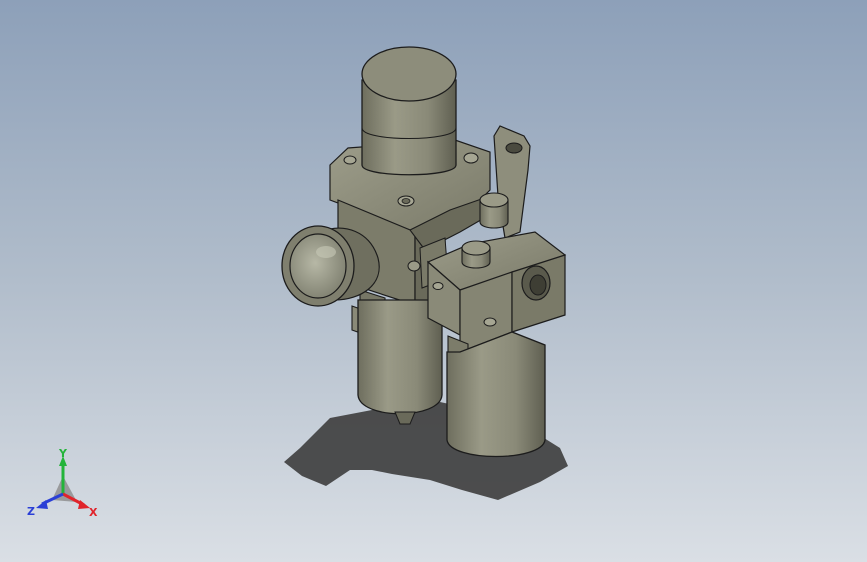 The width and height of the screenshot is (867, 562). Describe the element at coordinates (476, 254) in the screenshot. I see `oil-fill-plug` at that location.